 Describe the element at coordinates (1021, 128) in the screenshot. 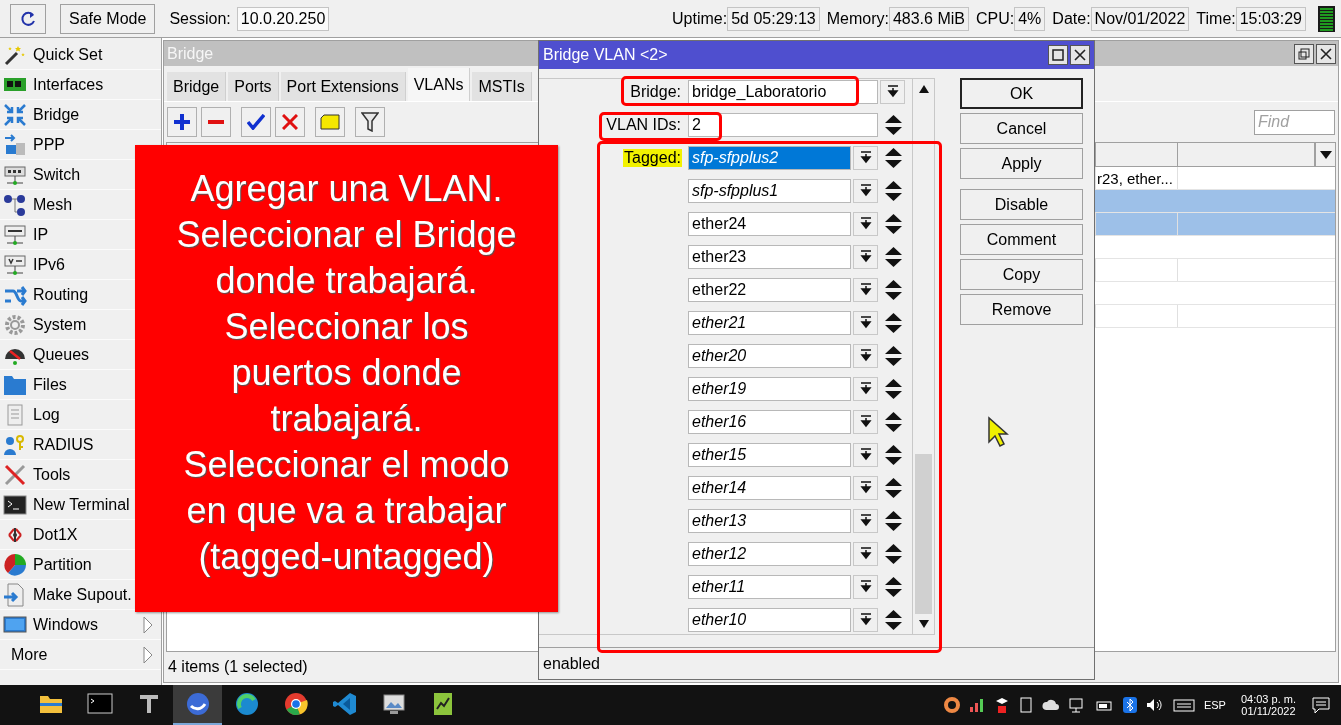

I see `dialog-button: Cancel` at that location.